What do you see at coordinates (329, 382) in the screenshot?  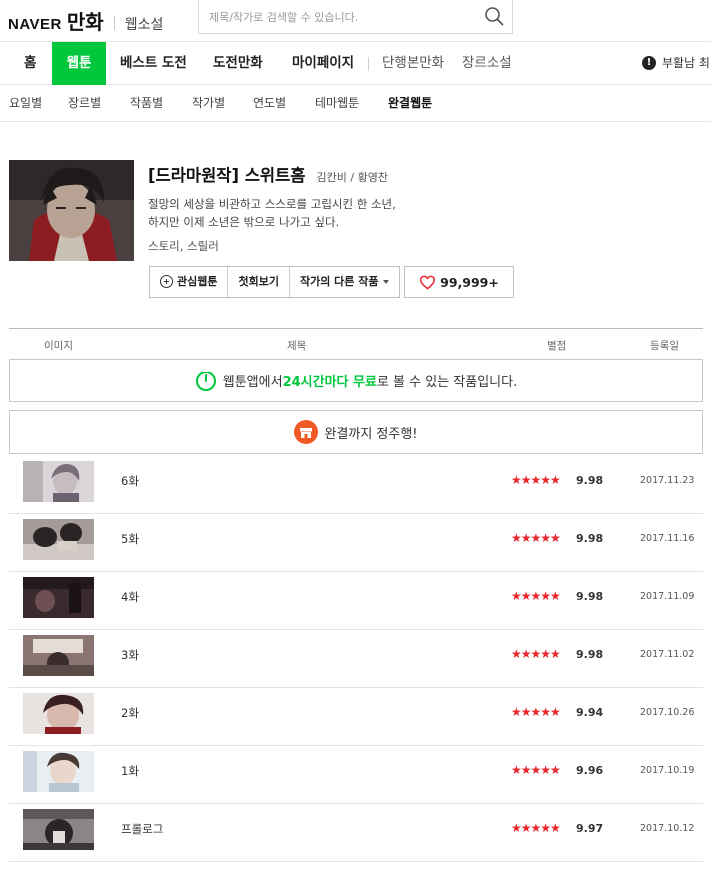 I see `free-banner-highlight: 24시간마다 무료` at bounding box center [329, 382].